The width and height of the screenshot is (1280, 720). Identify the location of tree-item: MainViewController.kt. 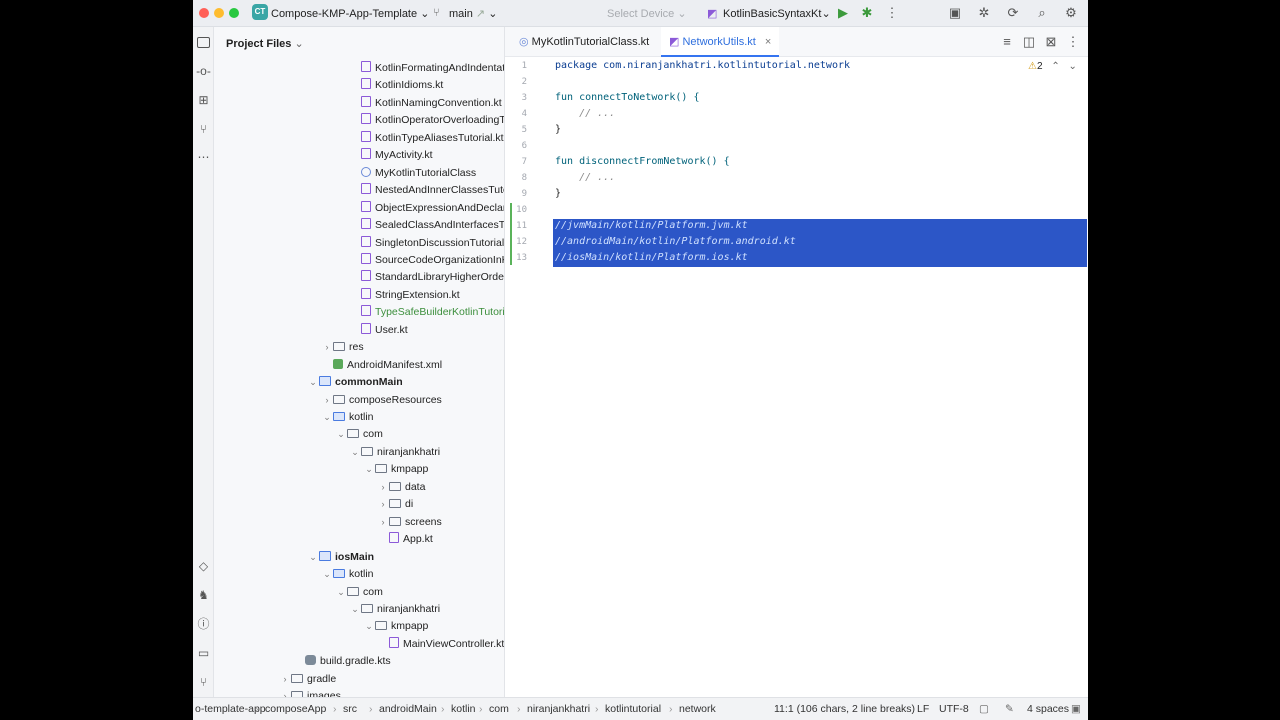
(440, 644).